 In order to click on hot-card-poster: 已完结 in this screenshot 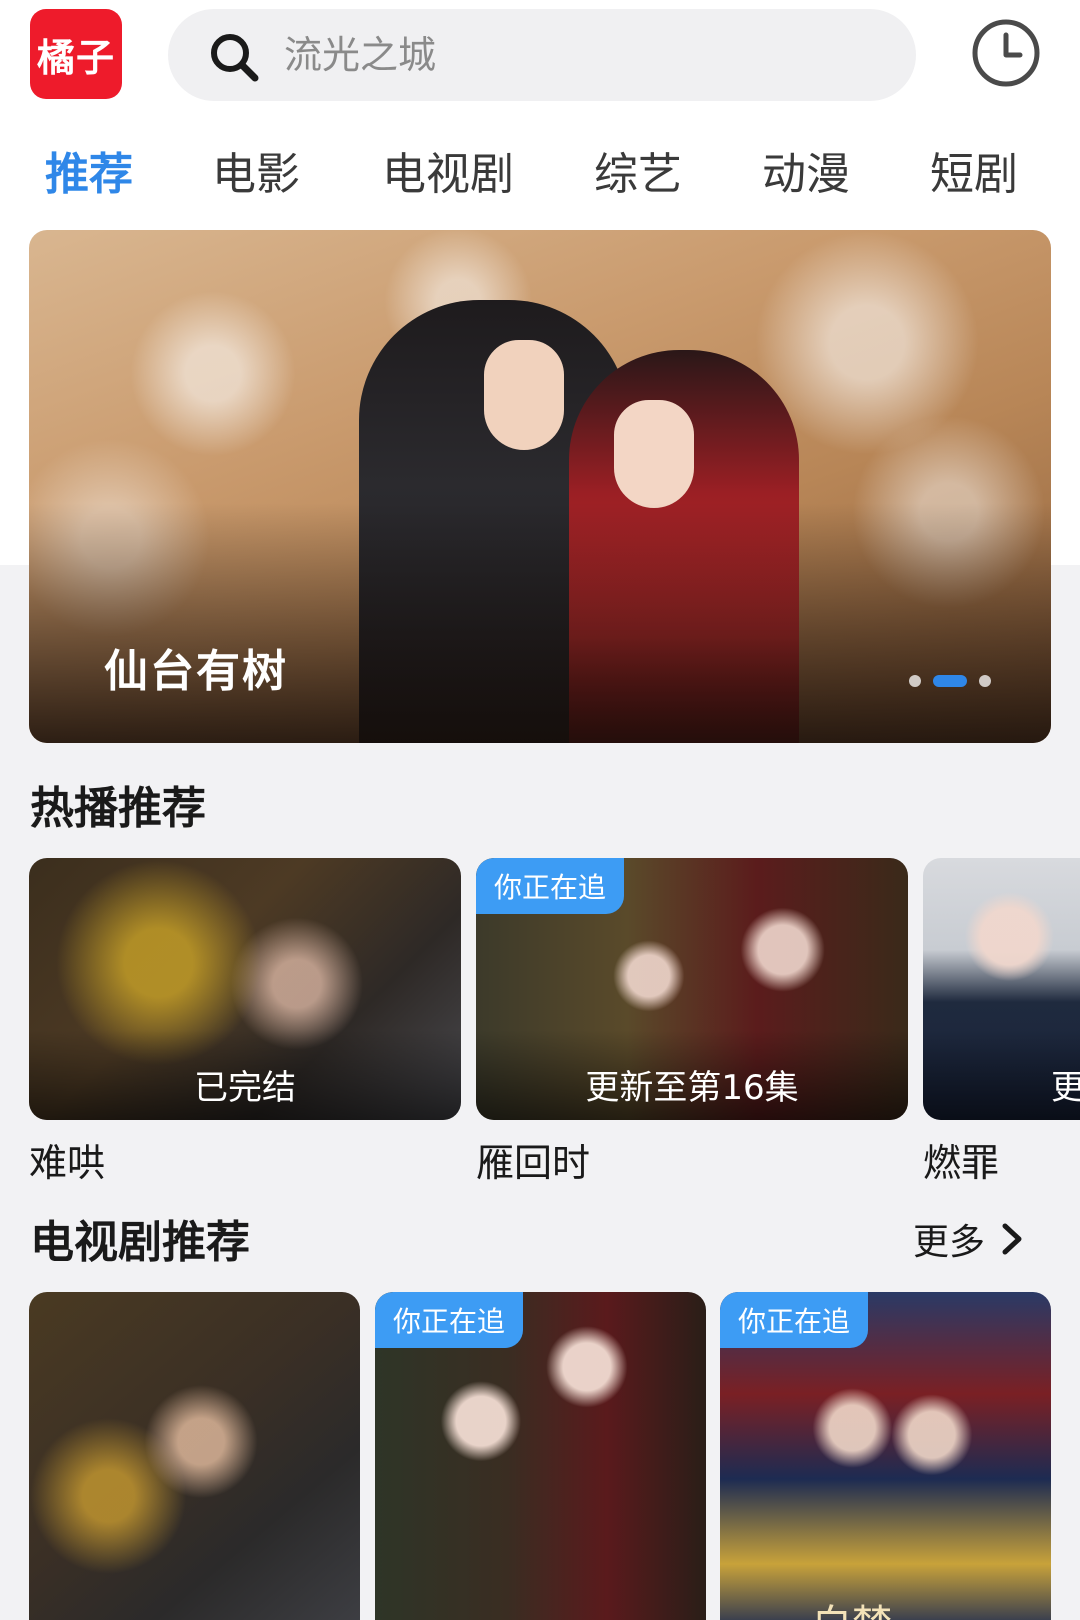, I will do `click(245, 989)`.